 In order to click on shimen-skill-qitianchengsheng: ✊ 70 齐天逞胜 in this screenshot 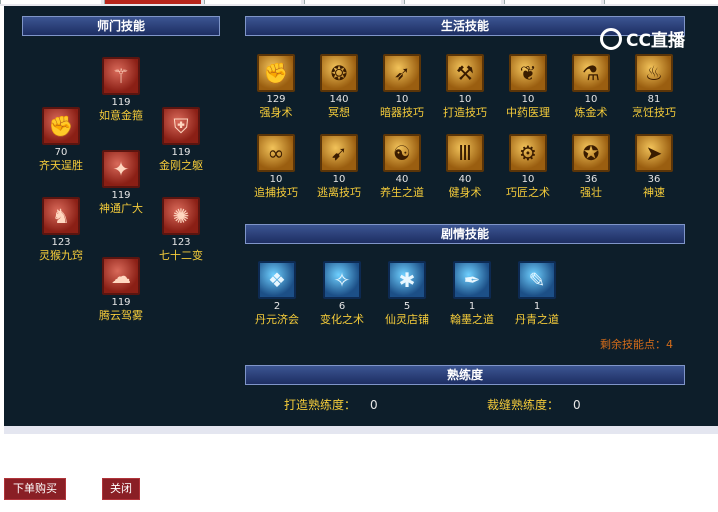, I will do `click(61, 140)`.